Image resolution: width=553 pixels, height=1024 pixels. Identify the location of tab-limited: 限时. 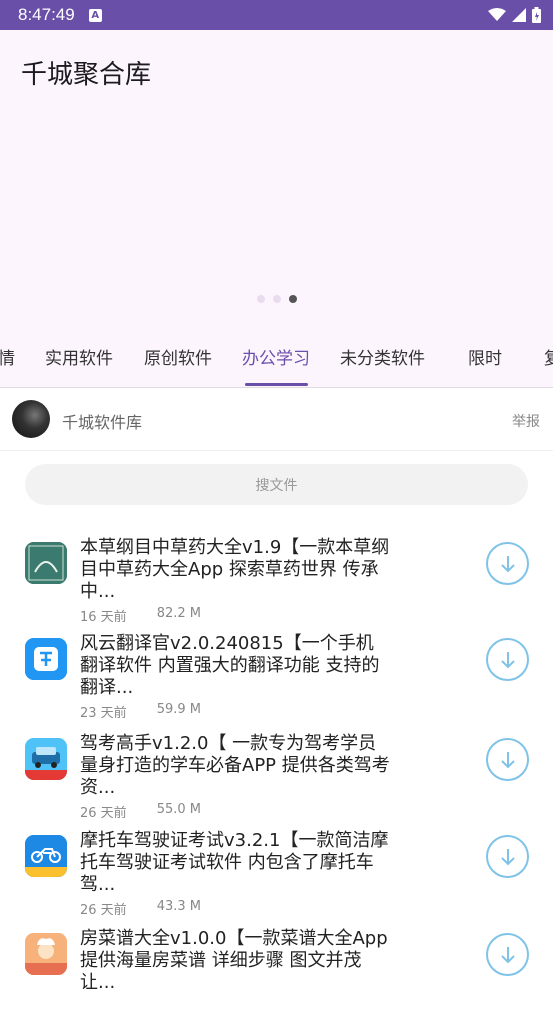
(485, 363).